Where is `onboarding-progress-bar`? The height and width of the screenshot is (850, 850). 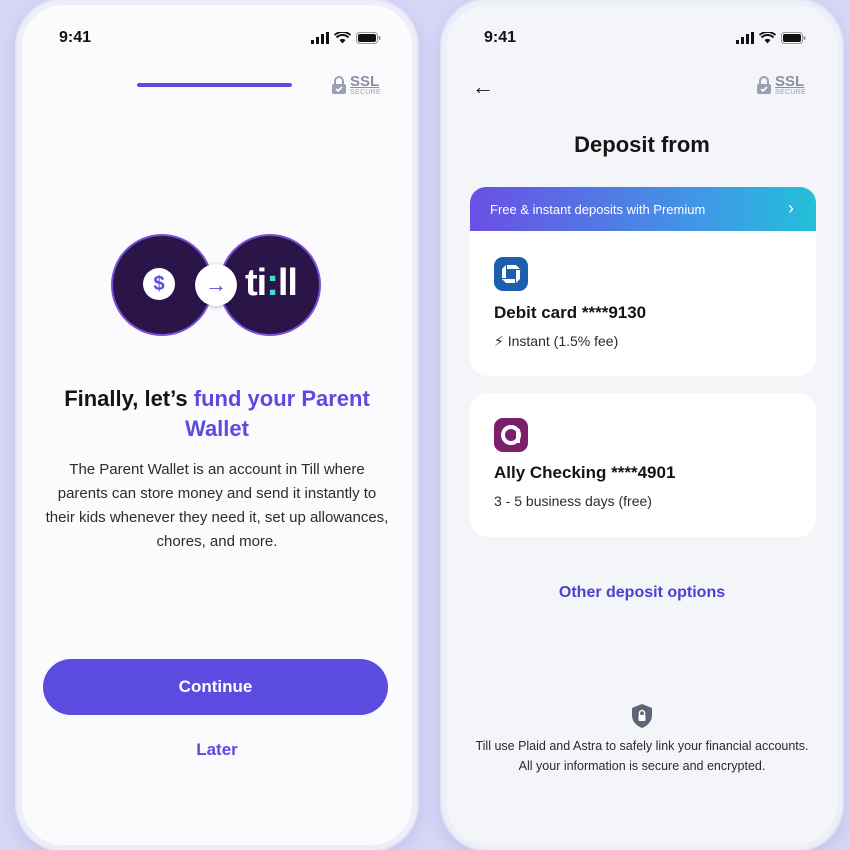
onboarding-progress-bar is located at coordinates (214, 85).